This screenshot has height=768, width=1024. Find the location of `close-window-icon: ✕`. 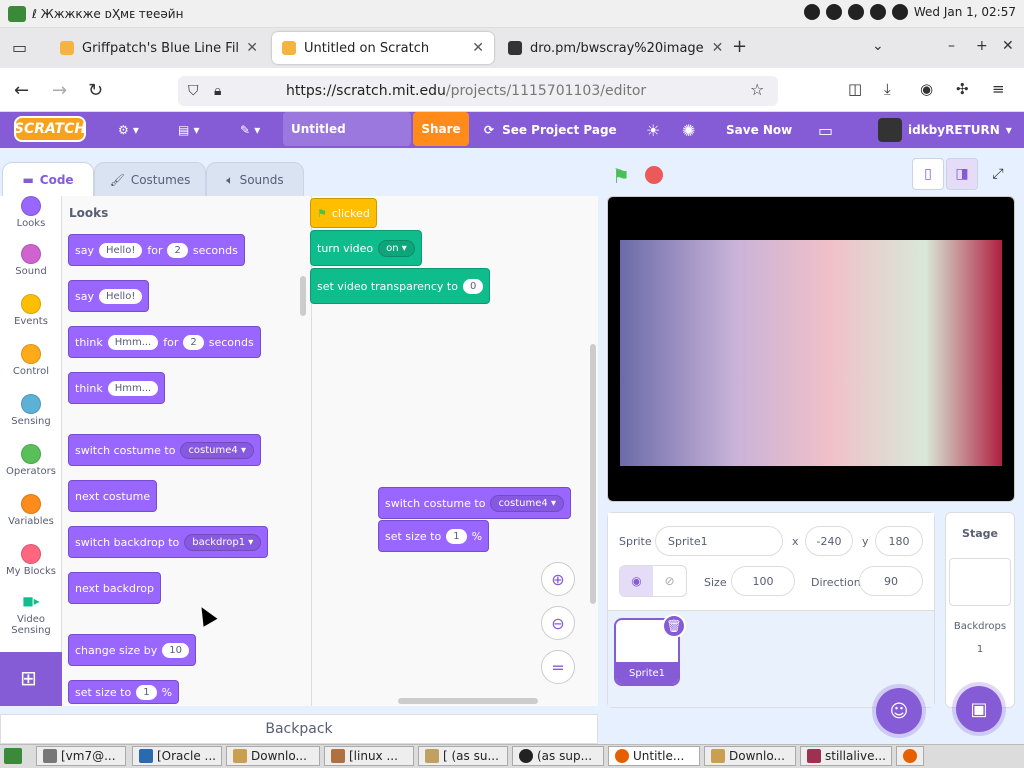

close-window-icon: ✕ is located at coordinates (1008, 46).